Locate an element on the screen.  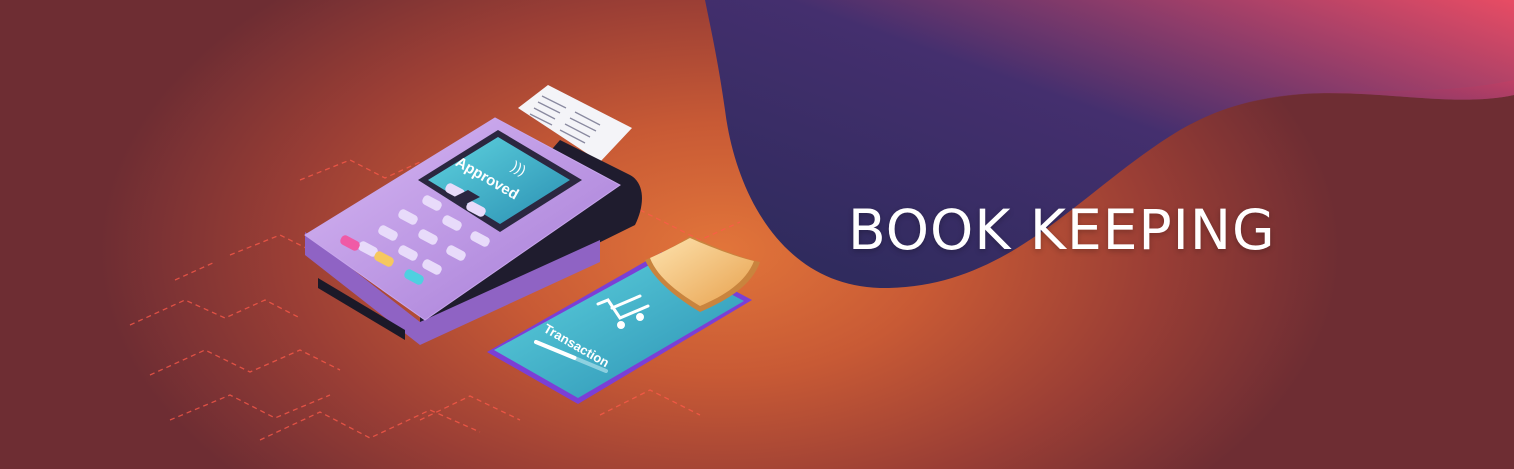
page-title: BOOK KEEPING is located at coordinates (1062, 230).